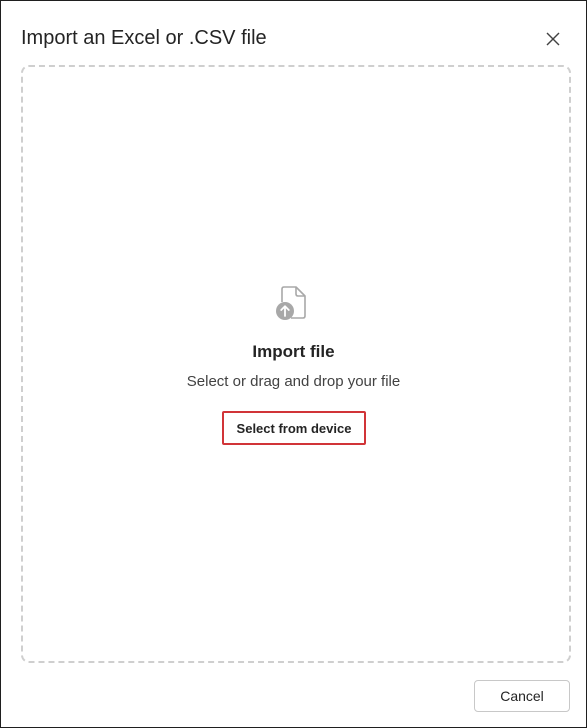 The image size is (587, 728). What do you see at coordinates (293, 351) in the screenshot?
I see `drop-zone-title: Import file` at bounding box center [293, 351].